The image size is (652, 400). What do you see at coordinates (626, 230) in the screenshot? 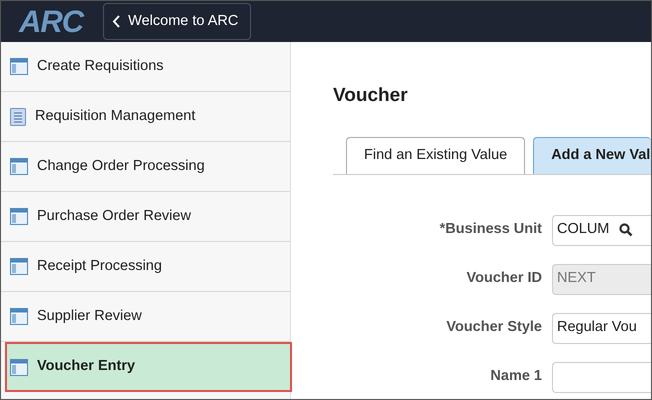
I see `search-icon` at bounding box center [626, 230].